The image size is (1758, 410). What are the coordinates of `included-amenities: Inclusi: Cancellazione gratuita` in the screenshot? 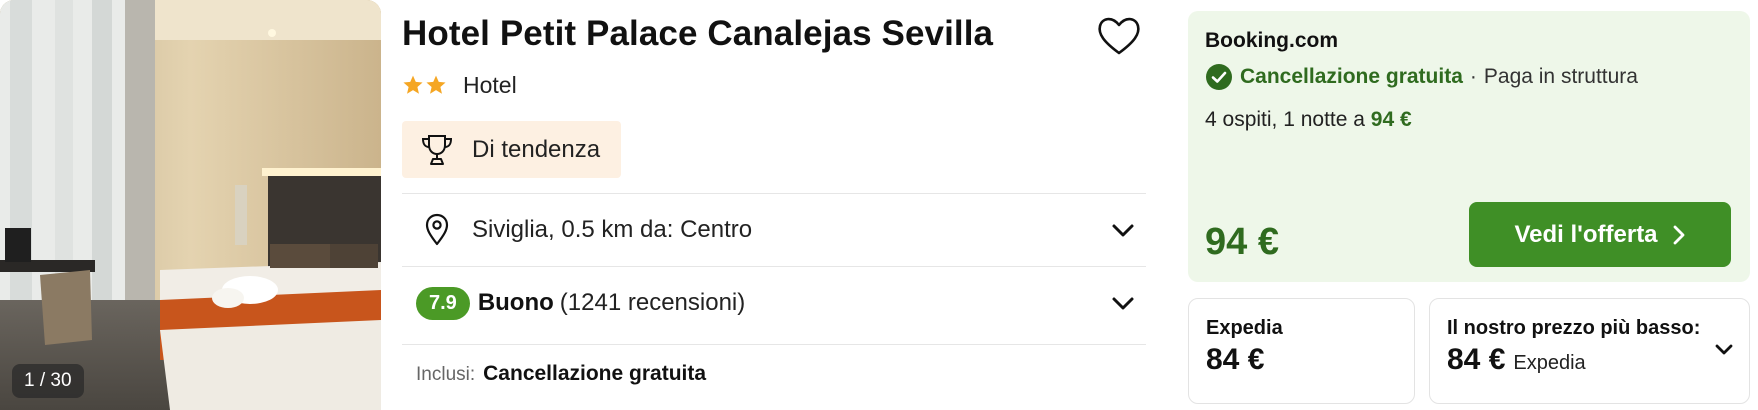 It's located at (561, 374).